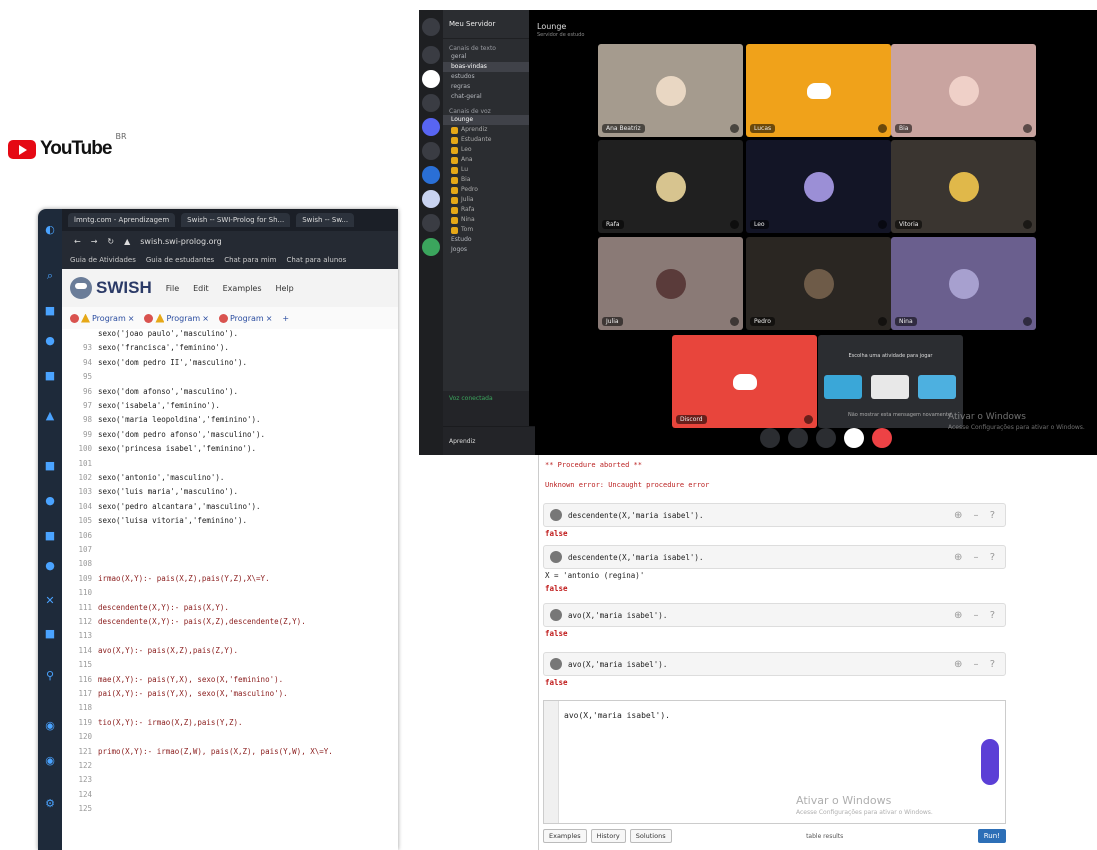 Image resolution: width=1097 pixels, height=850 pixels. What do you see at coordinates (486, 150) in the screenshot?
I see `voice-user: Leo` at bounding box center [486, 150].